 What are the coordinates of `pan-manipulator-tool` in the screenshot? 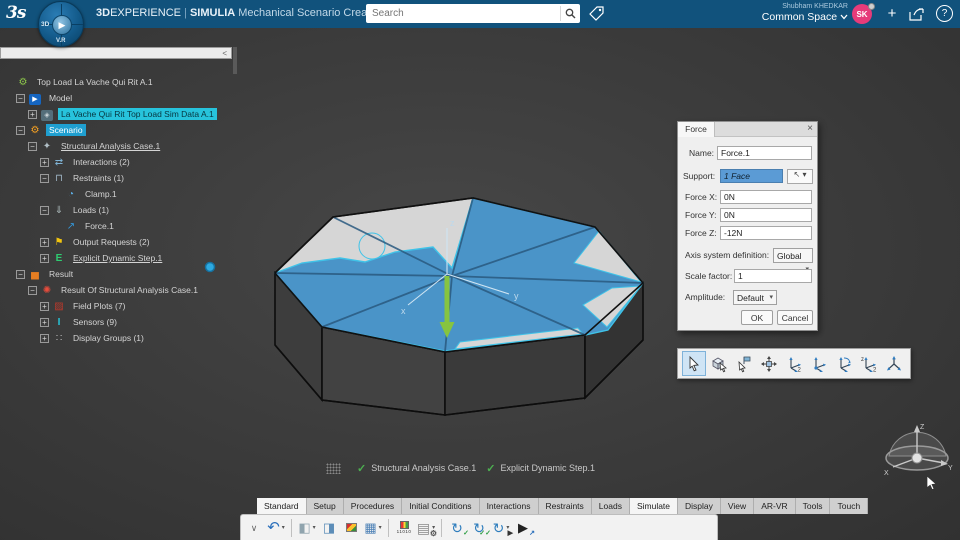 It's located at (769, 363).